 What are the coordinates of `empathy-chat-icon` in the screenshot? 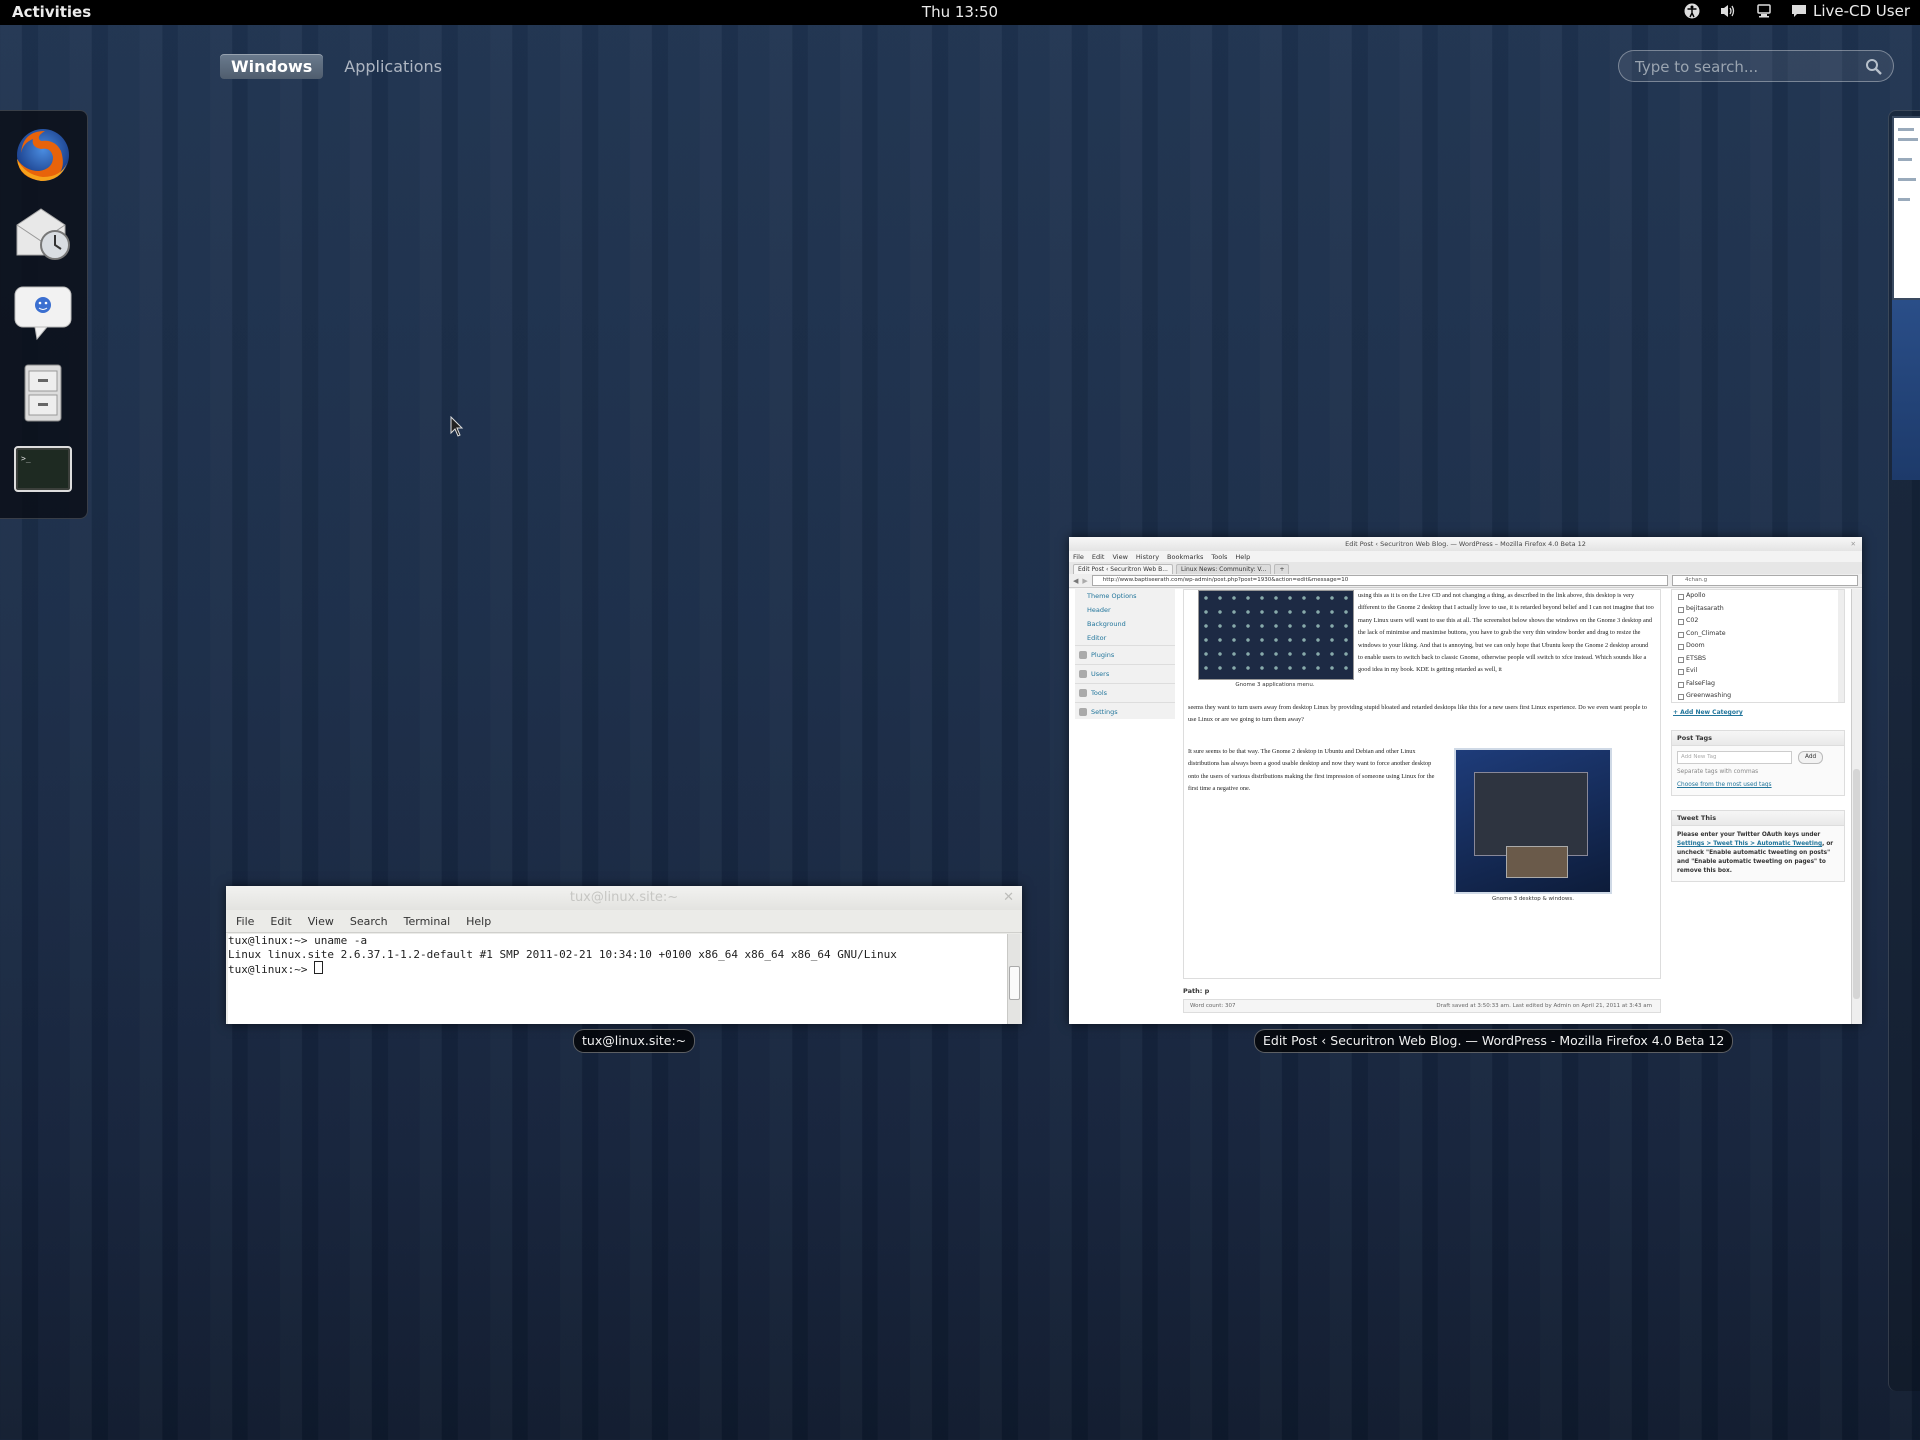 It's located at (43, 313).